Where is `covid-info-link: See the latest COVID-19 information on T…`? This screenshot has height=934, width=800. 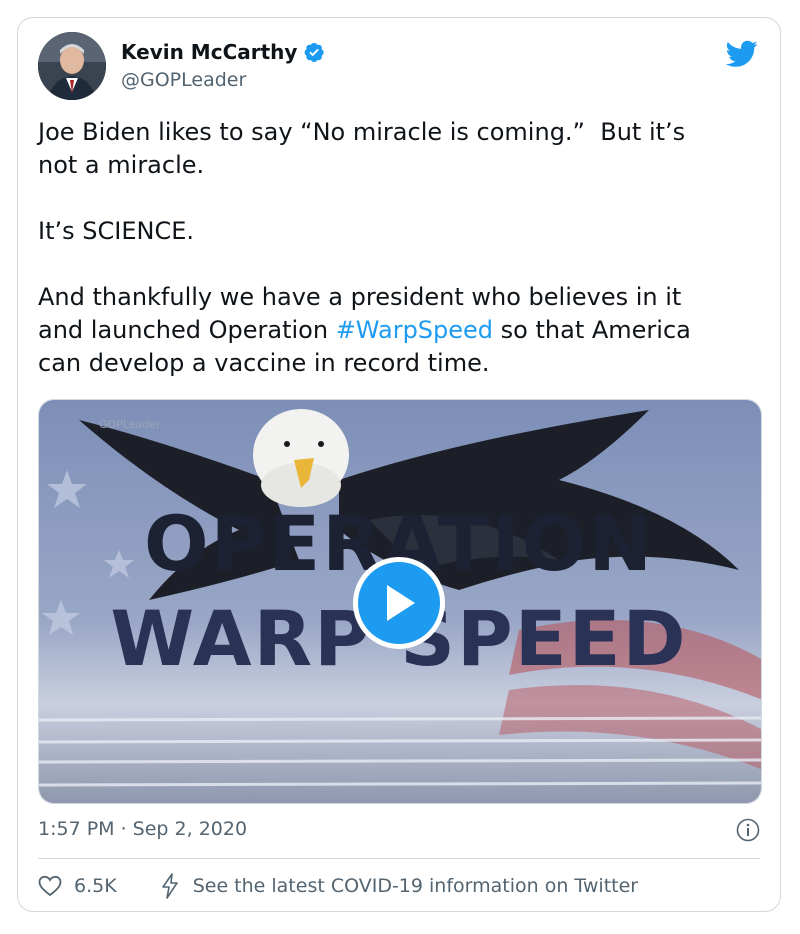 covid-info-link: See the latest COVID-19 information on T… is located at coordinates (399, 886).